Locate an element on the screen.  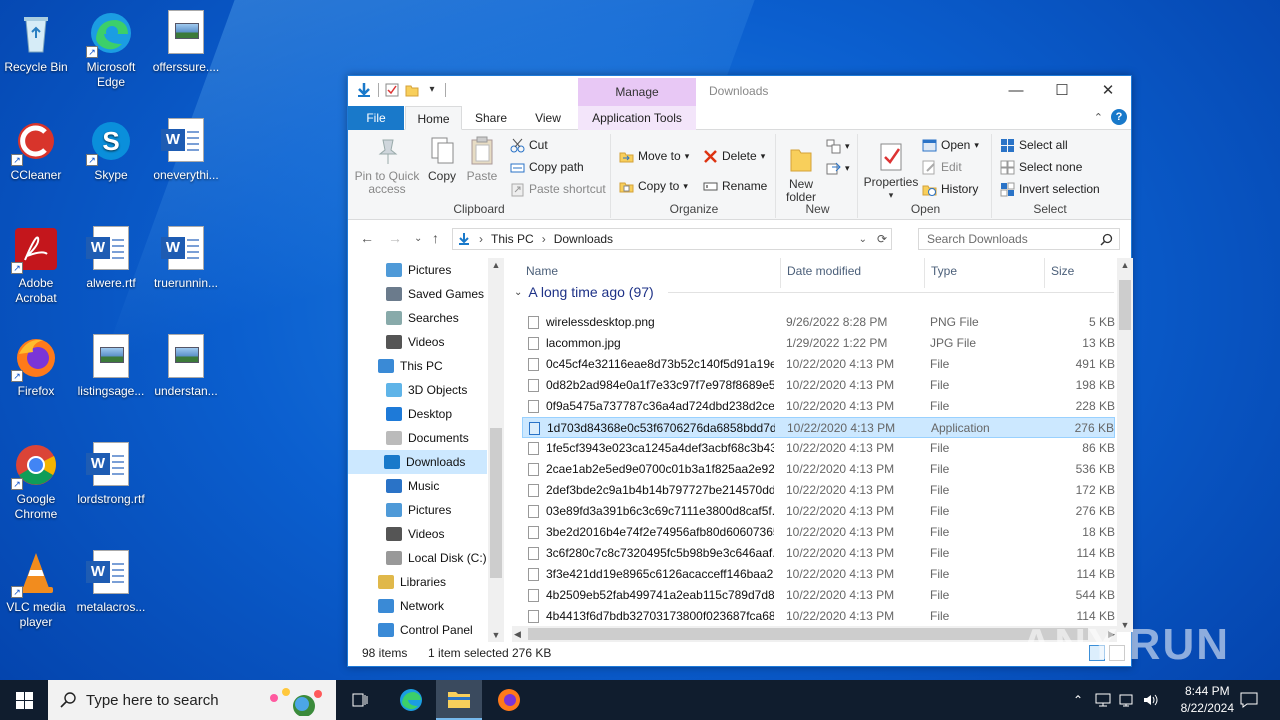
nav-item-this-pc: This PC is located at coordinates (410, 366).